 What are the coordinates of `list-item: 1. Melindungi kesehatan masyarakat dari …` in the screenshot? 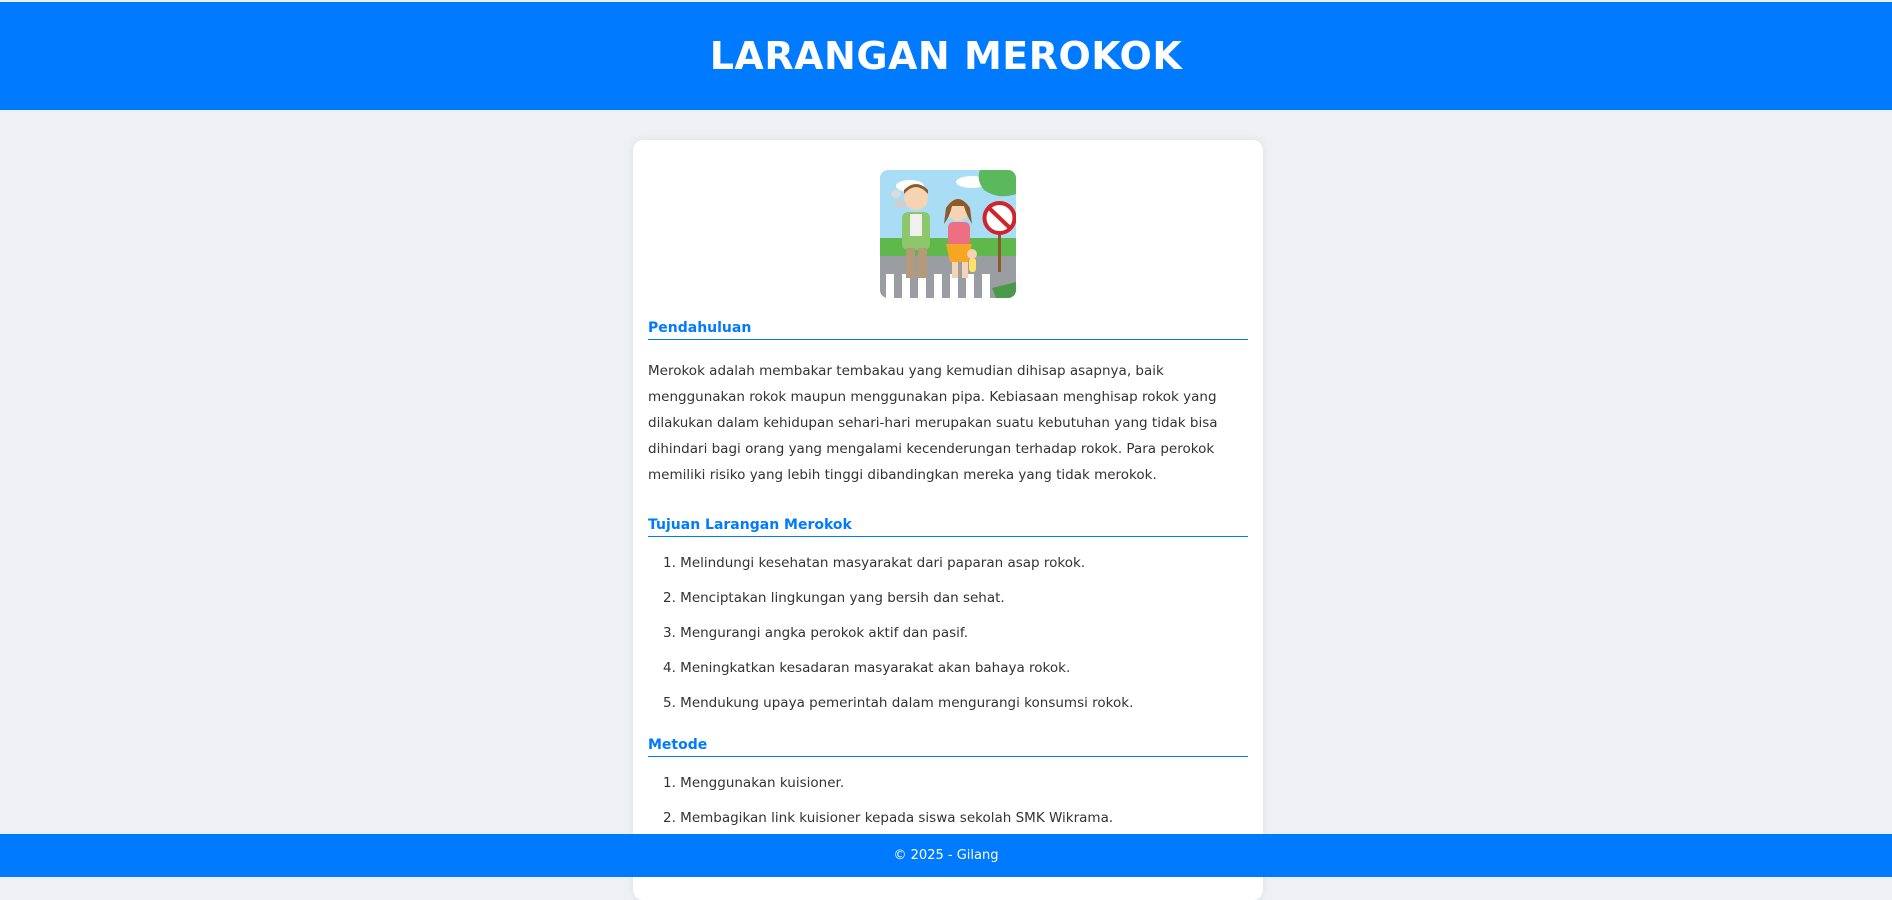 It's located at (874, 563).